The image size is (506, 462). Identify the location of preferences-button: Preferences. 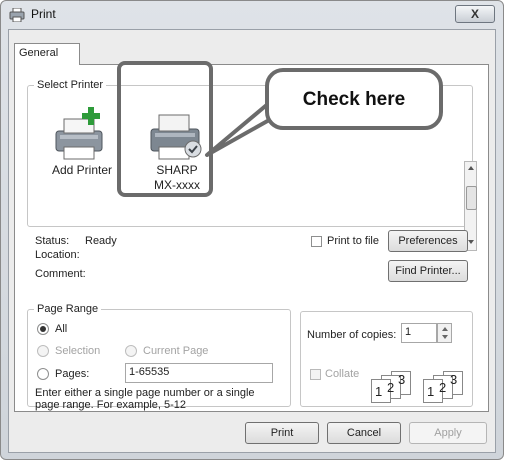
(428, 241).